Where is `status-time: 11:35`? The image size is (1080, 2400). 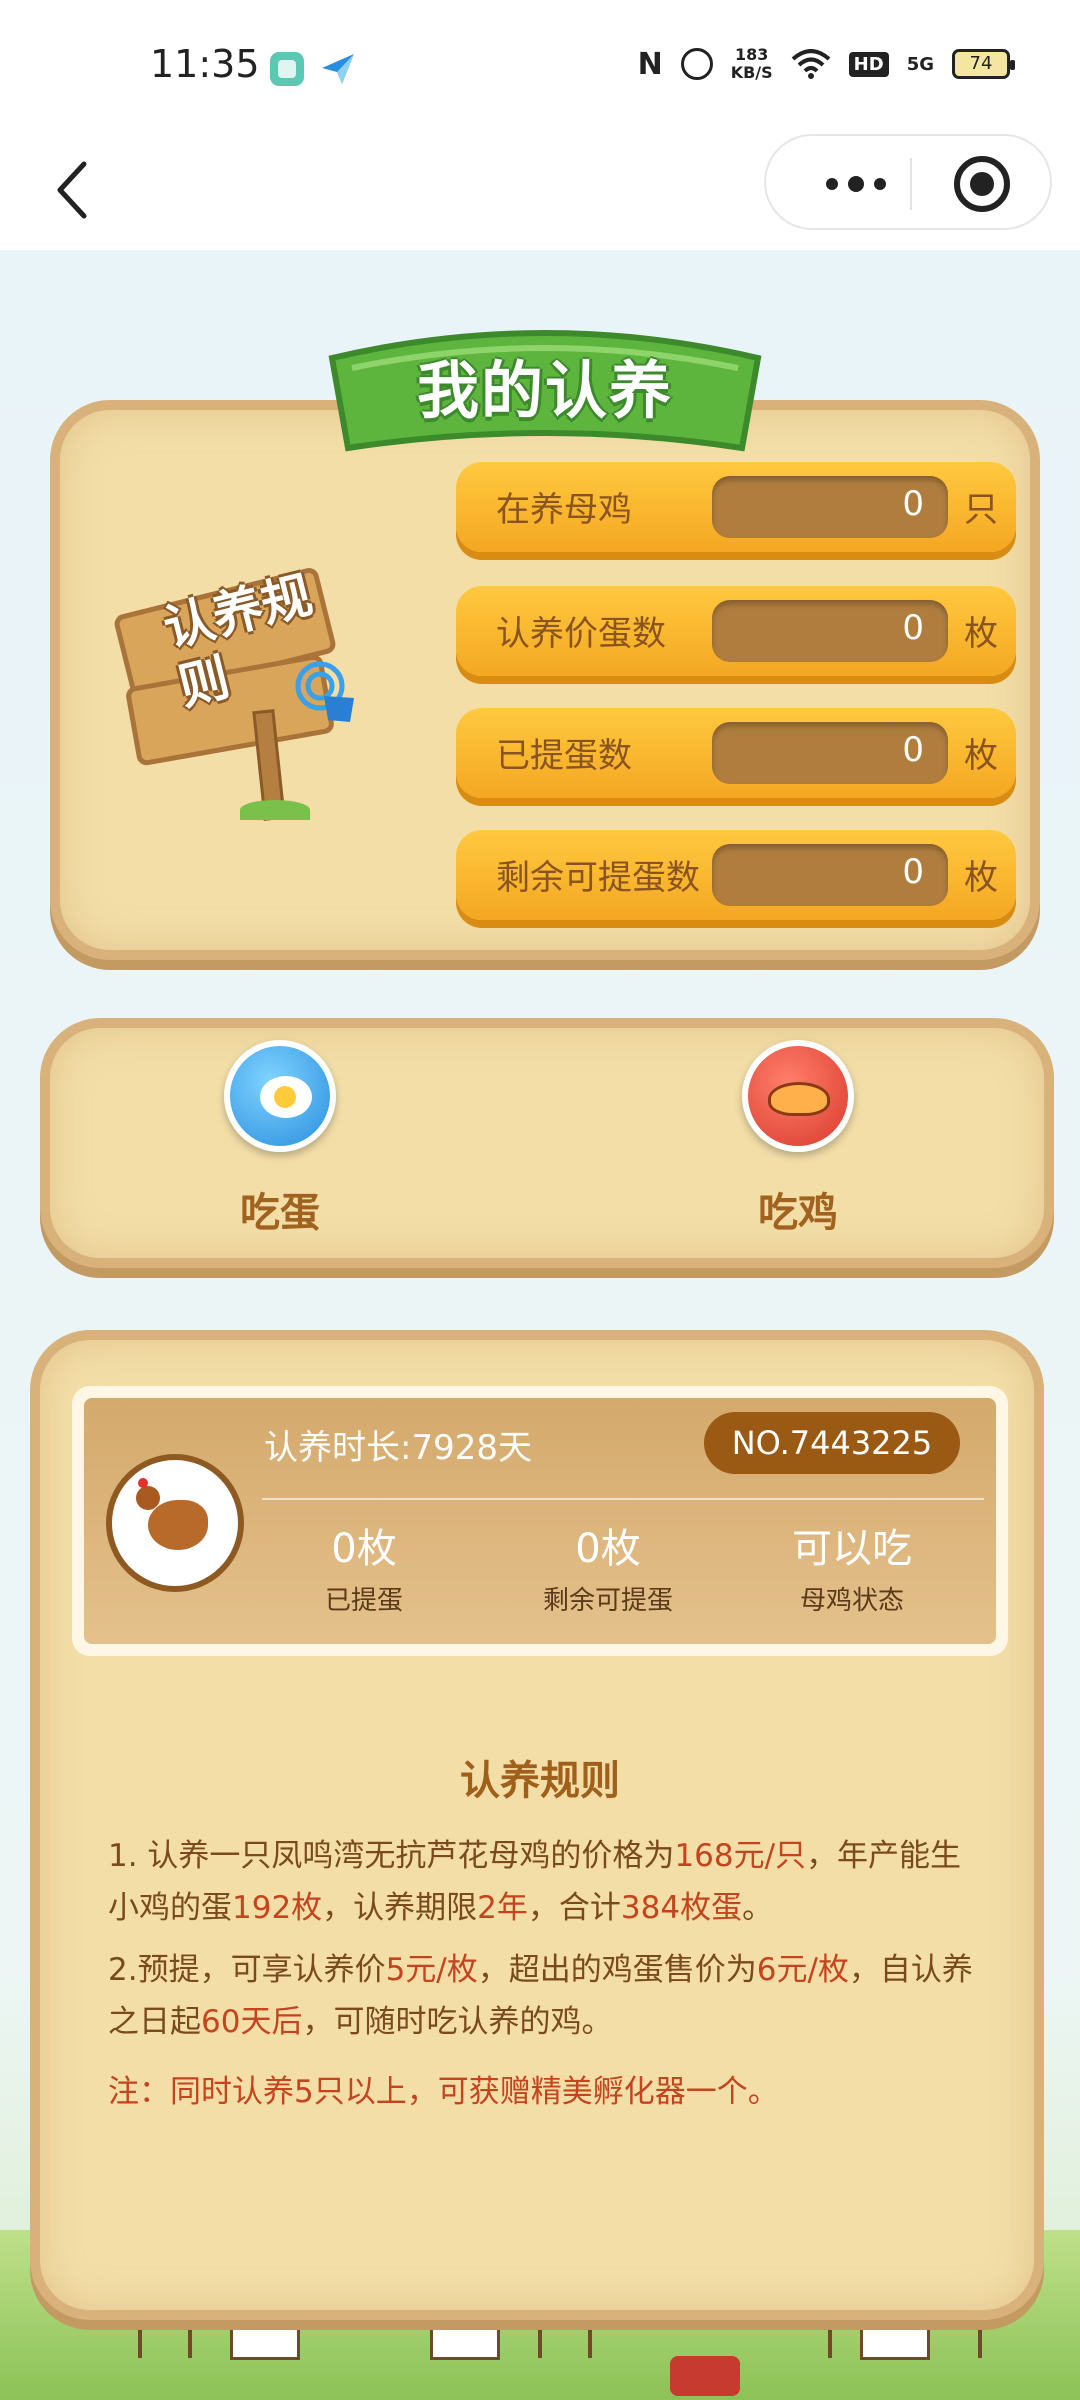 status-time: 11:35 is located at coordinates (205, 64).